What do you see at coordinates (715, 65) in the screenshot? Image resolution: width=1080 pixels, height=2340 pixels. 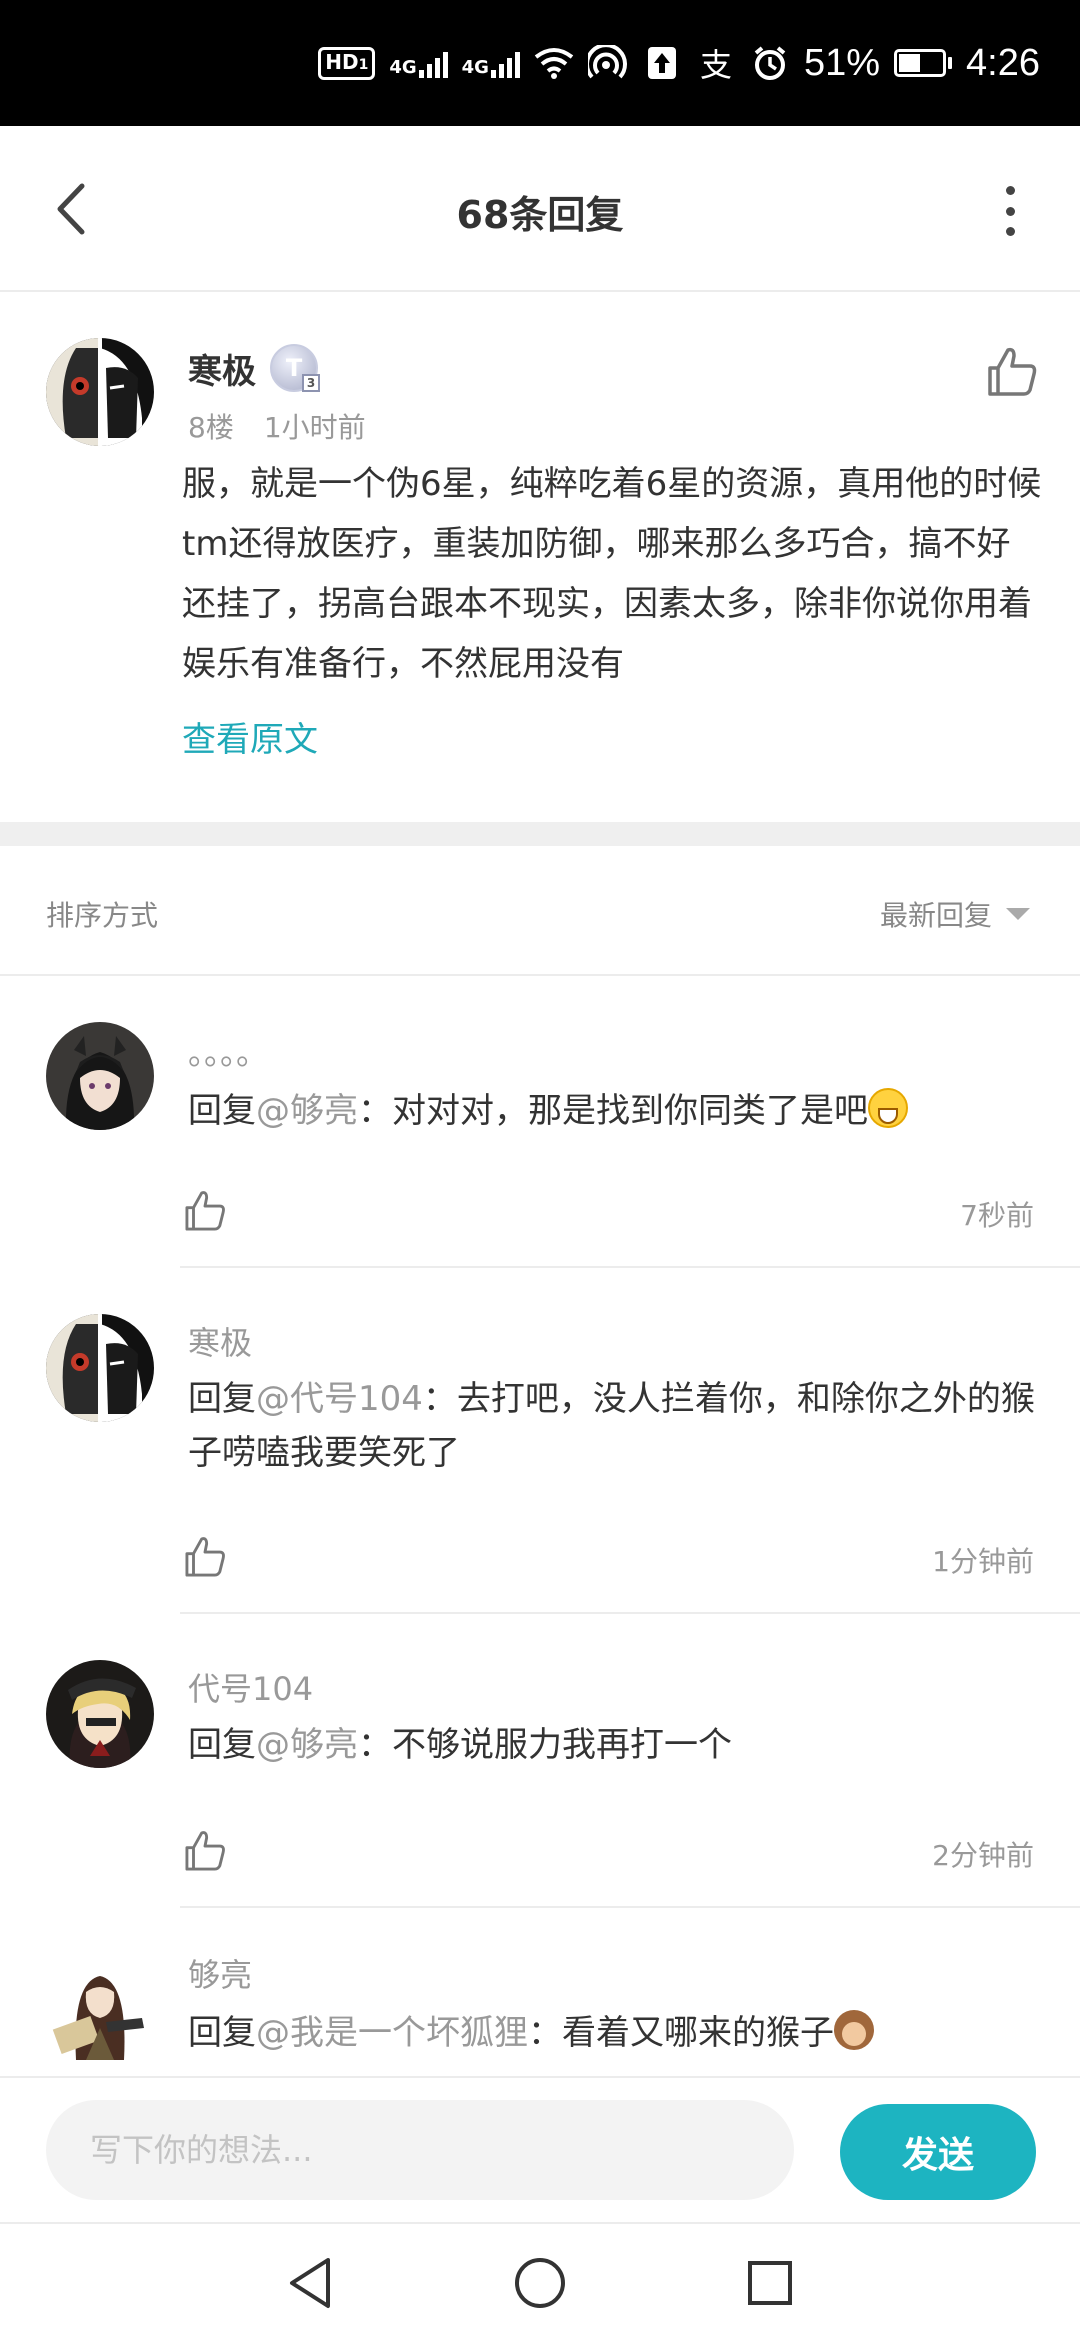 I see `alipay-icon: 支` at bounding box center [715, 65].